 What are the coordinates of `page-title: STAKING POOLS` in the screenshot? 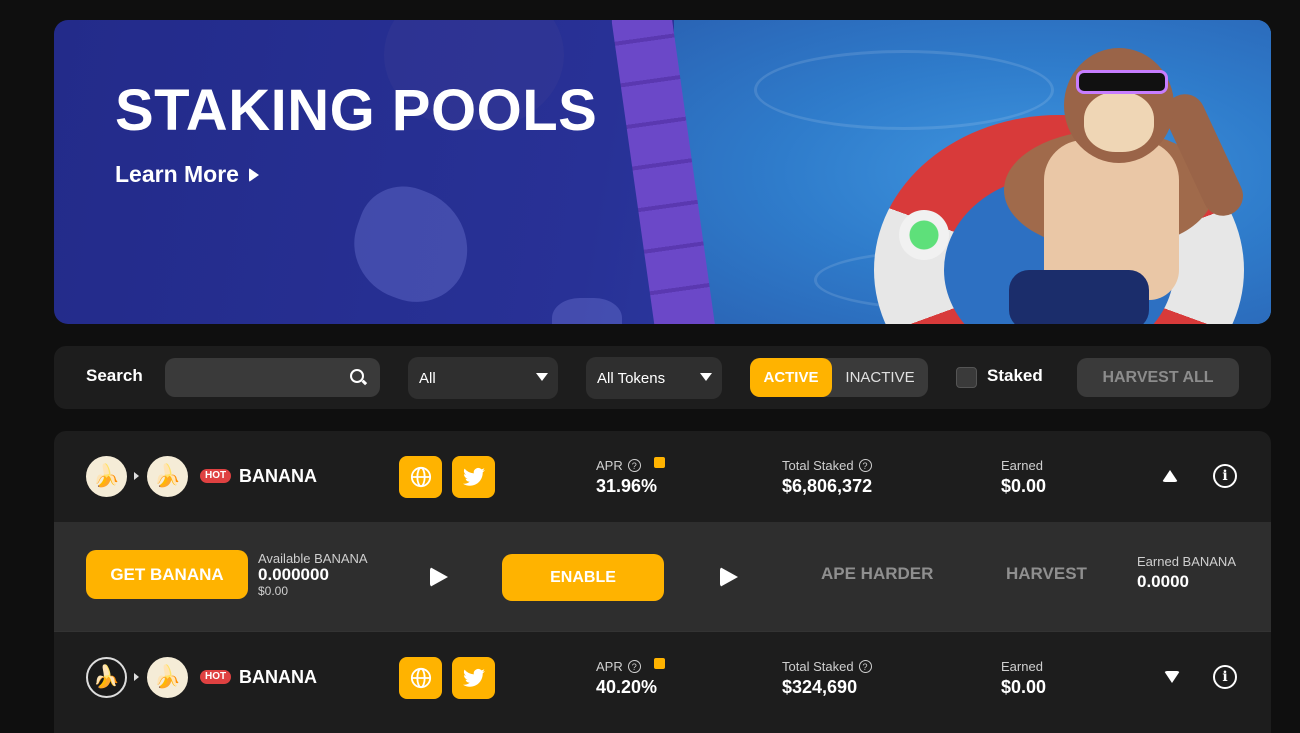 It's located at (356, 110).